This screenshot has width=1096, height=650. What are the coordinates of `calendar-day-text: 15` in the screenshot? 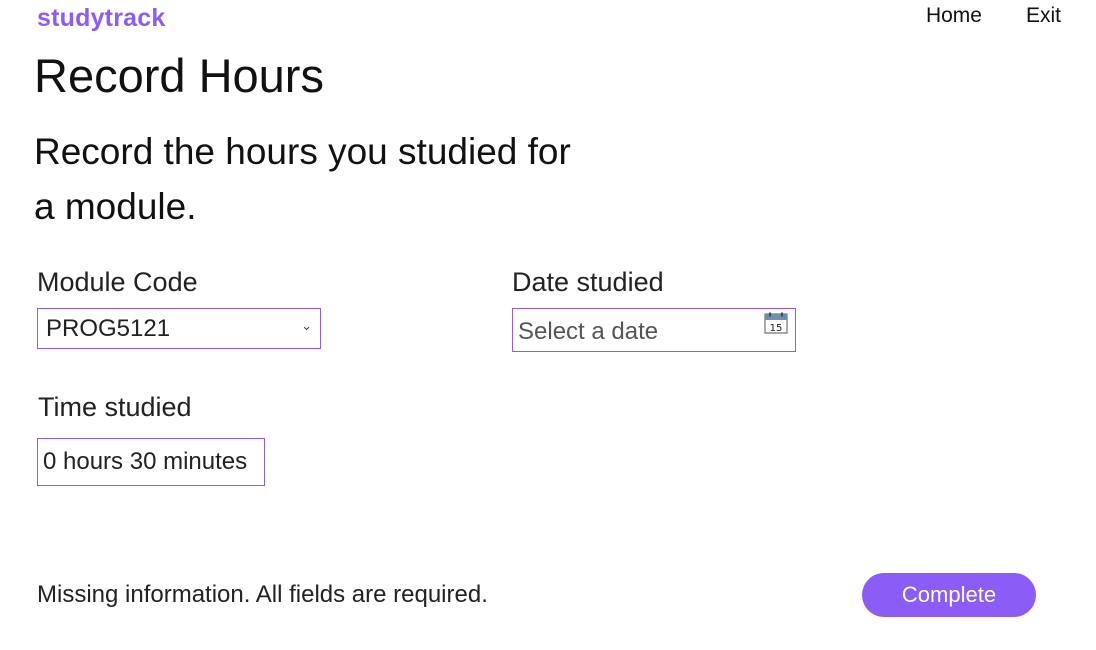 It's located at (776, 328).